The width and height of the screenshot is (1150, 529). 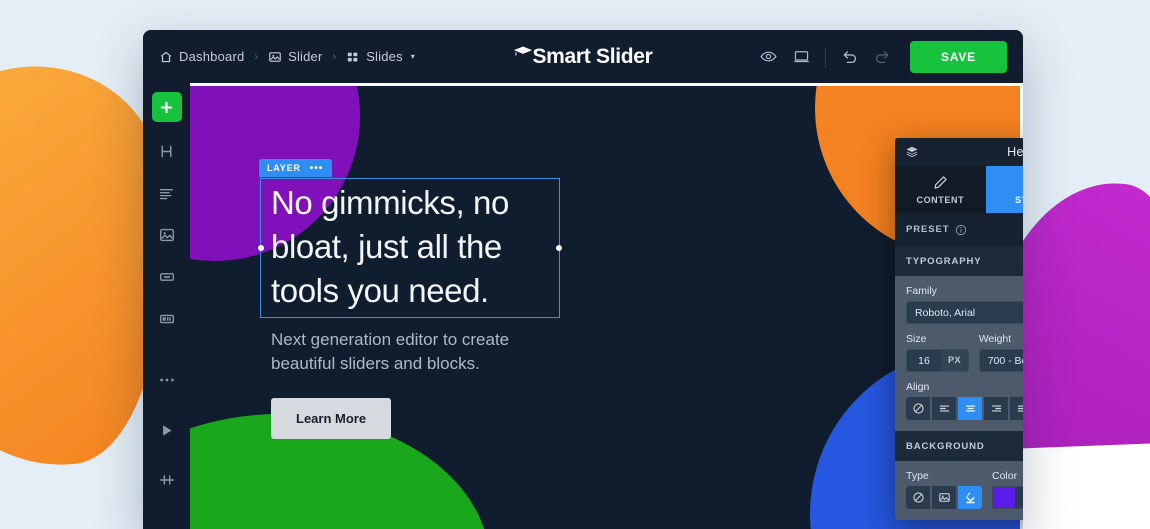 I want to click on align-none-button, so click(x=918, y=408).